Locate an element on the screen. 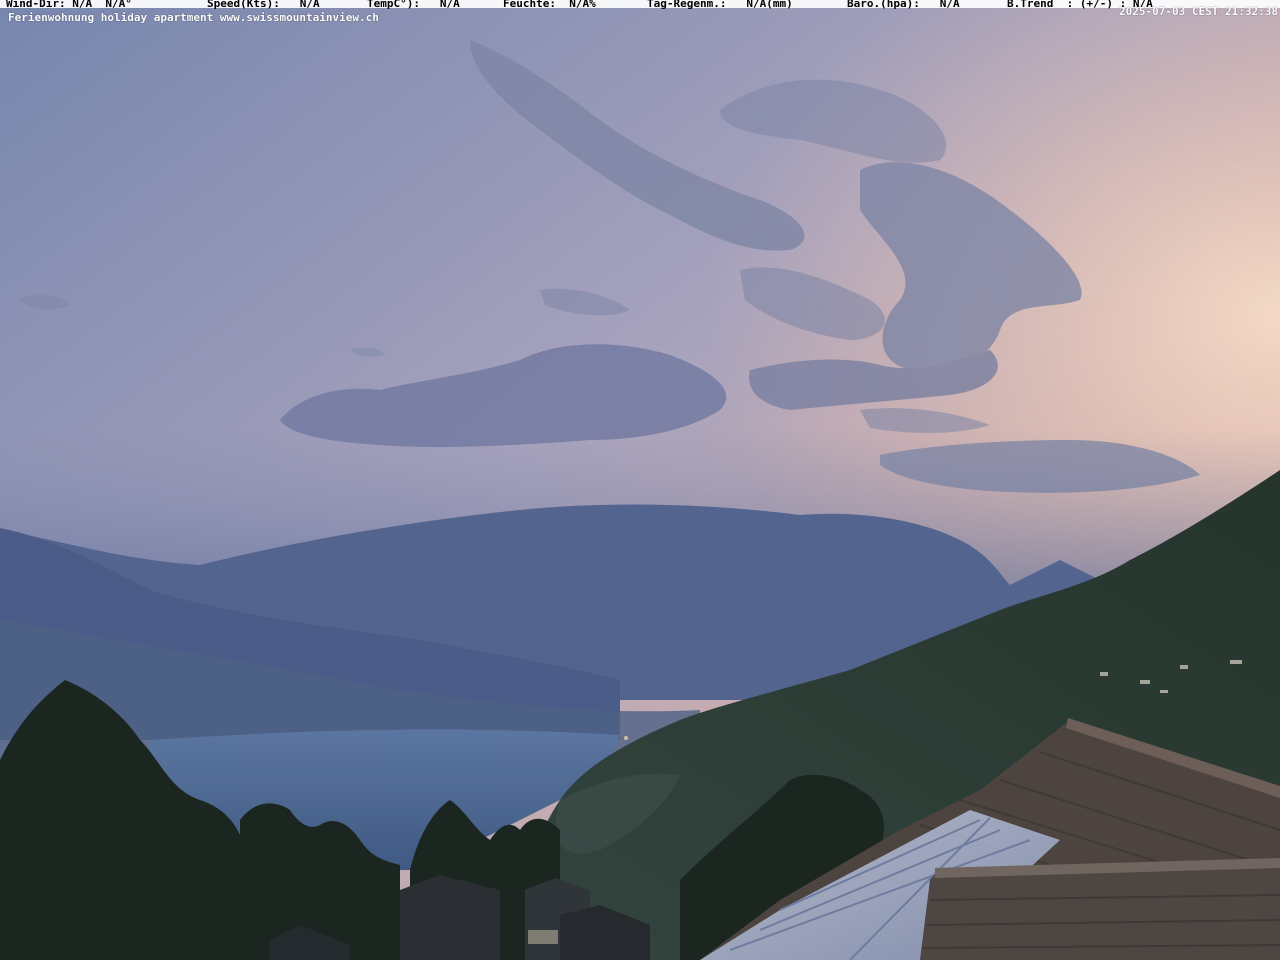 The height and width of the screenshot is (960, 1280). speed-readout: Speed(Kts): N/A is located at coordinates (263, 5).